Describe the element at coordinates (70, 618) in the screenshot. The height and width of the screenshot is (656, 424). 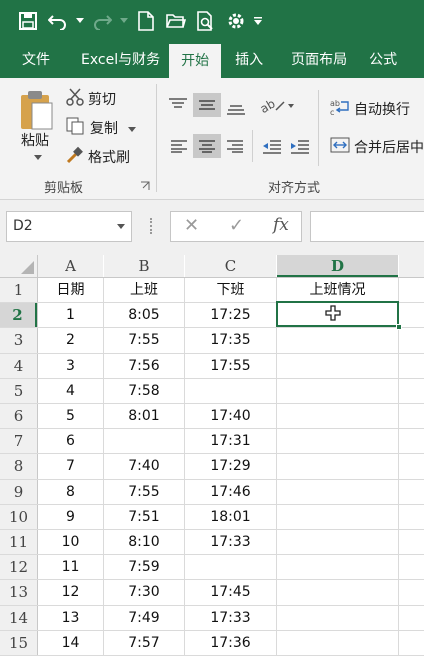
I see `table-cell: 13` at that location.